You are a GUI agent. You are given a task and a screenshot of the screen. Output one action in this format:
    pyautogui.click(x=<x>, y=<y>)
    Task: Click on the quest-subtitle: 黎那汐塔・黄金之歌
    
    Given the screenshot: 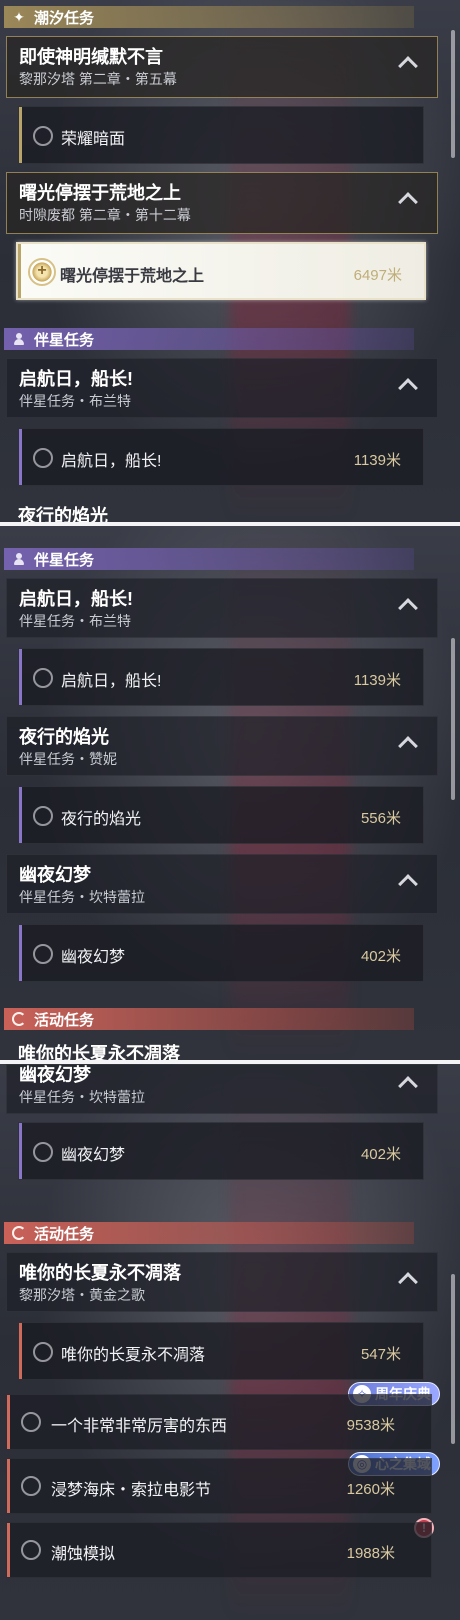 What is the action you would take?
    pyautogui.click(x=82, y=1295)
    